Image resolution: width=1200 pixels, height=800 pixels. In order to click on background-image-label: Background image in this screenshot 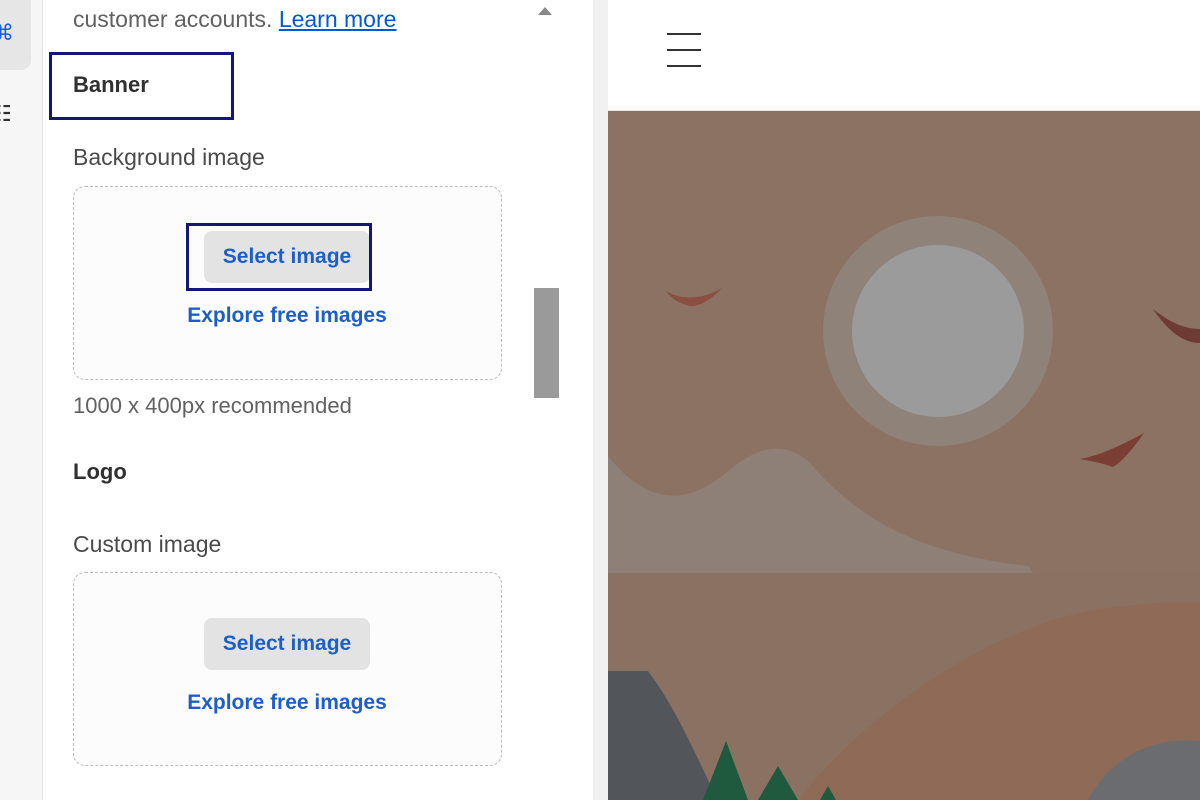, I will do `click(169, 157)`.